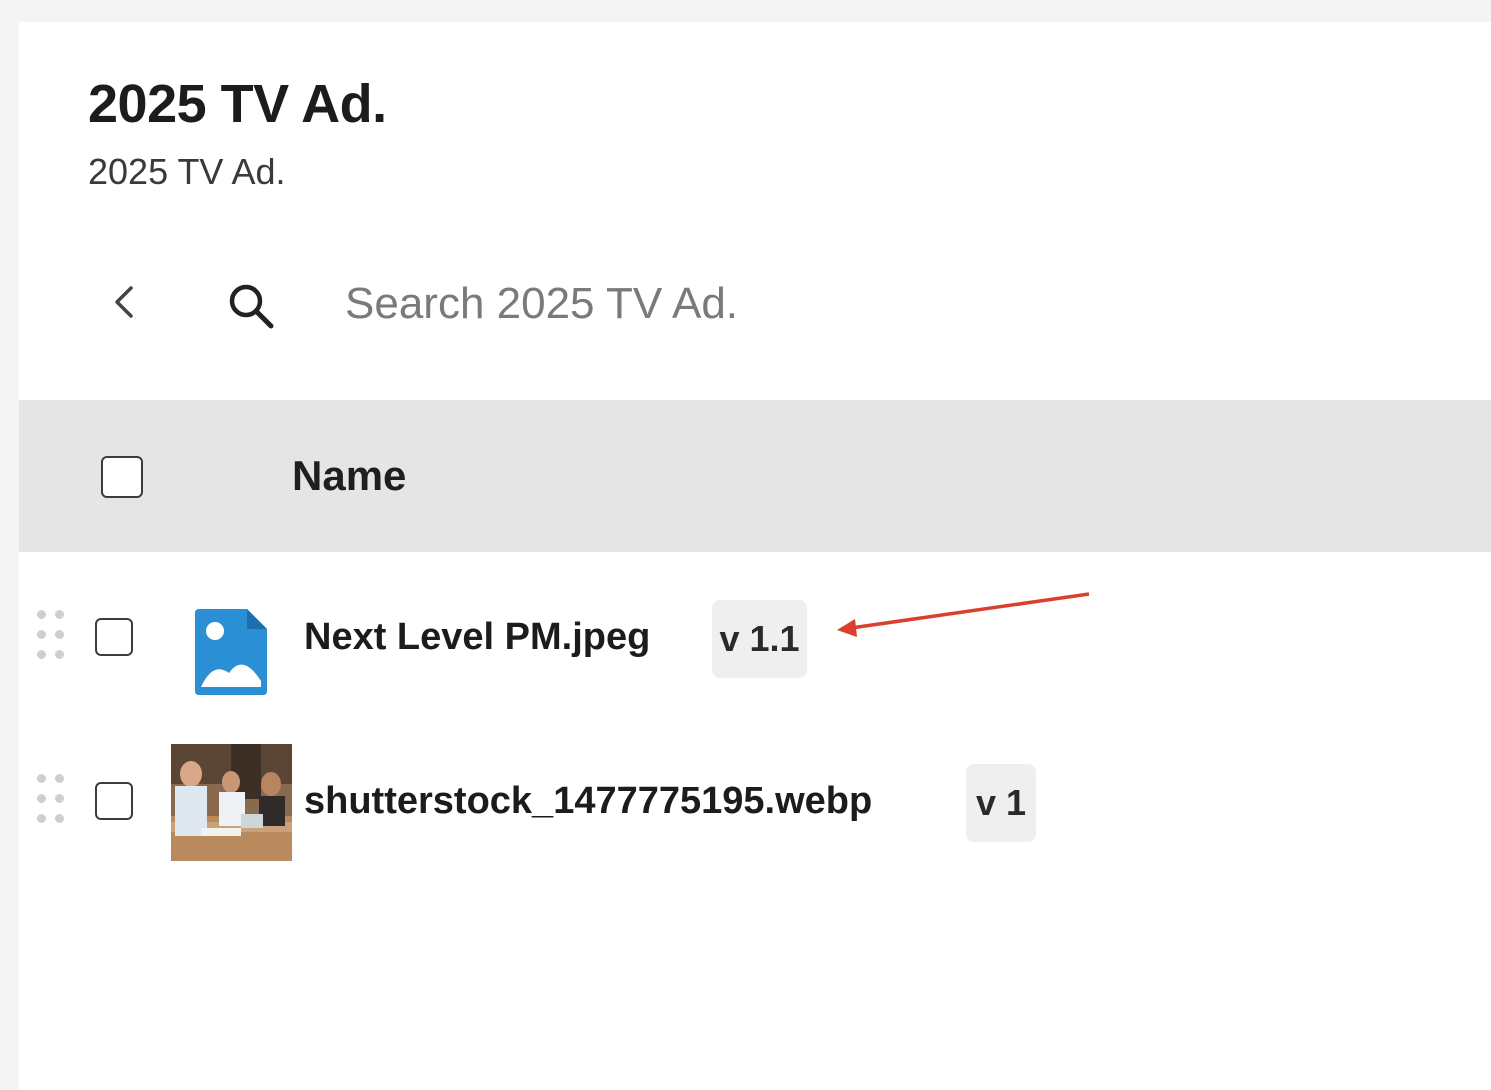  Describe the element at coordinates (237, 104) in the screenshot. I see `page-title: 2025 TV Ad.` at that location.